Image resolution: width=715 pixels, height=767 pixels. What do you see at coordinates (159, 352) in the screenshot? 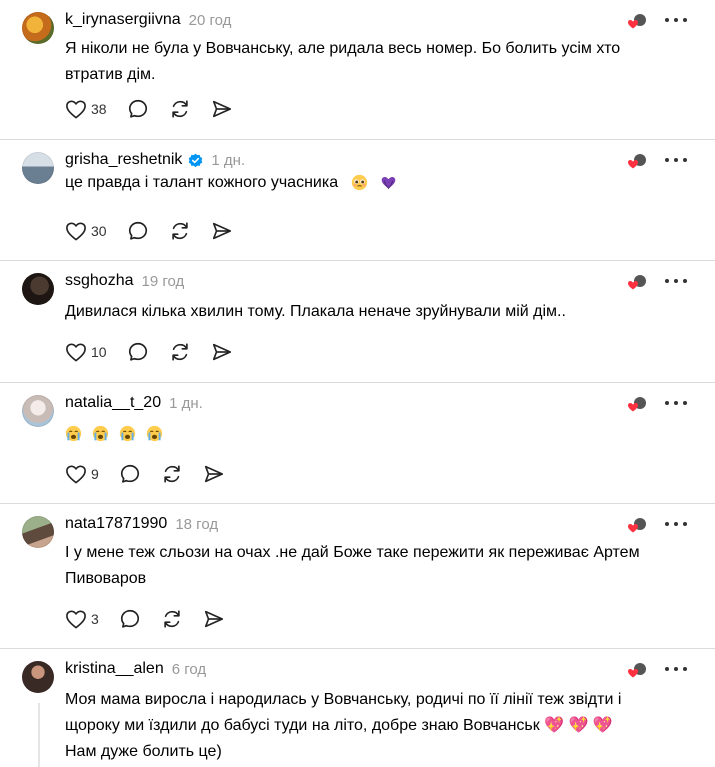
I see `comment-actions: 10` at bounding box center [159, 352].